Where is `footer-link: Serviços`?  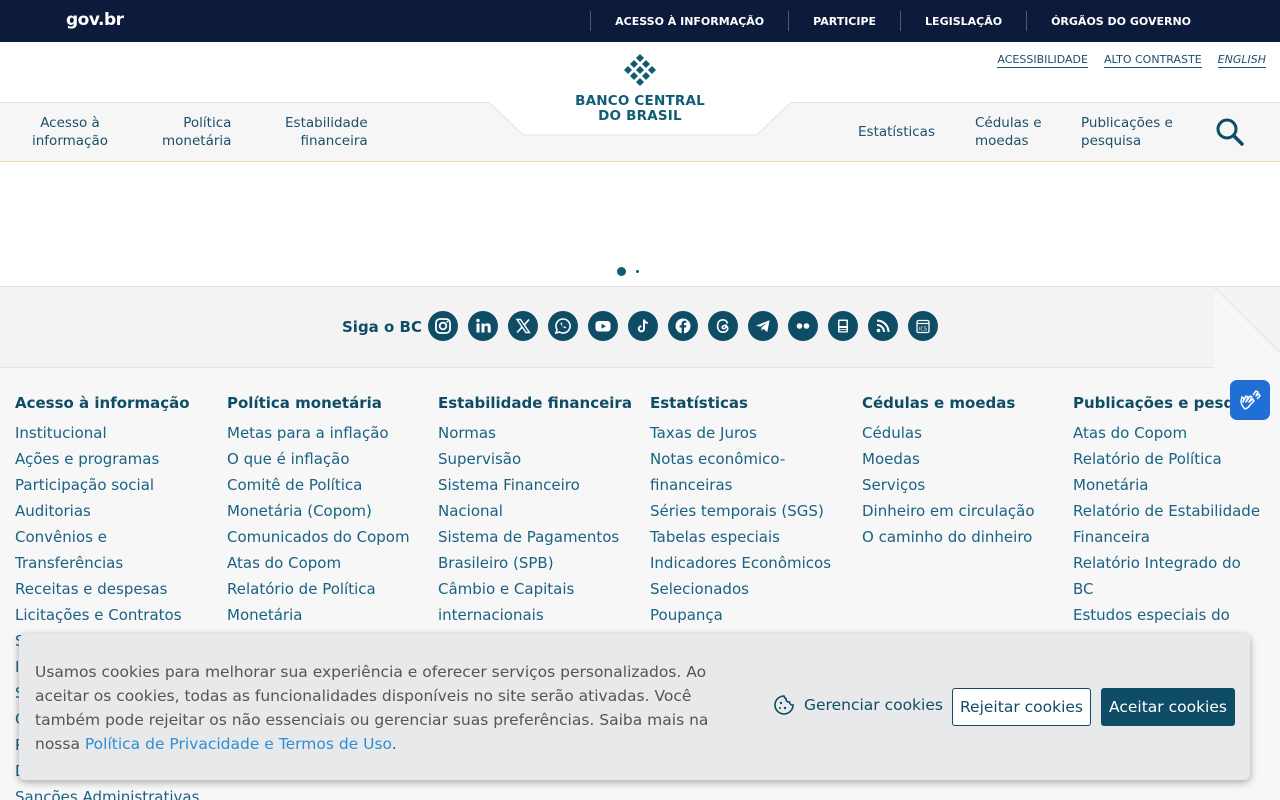
footer-link: Serviços is located at coordinates (964, 485).